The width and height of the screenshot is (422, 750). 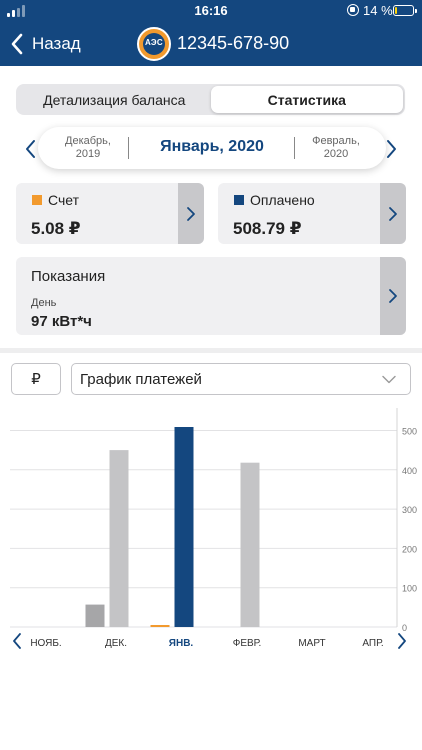 What do you see at coordinates (63, 200) in the screenshot?
I see `bill-label: Счет` at bounding box center [63, 200].